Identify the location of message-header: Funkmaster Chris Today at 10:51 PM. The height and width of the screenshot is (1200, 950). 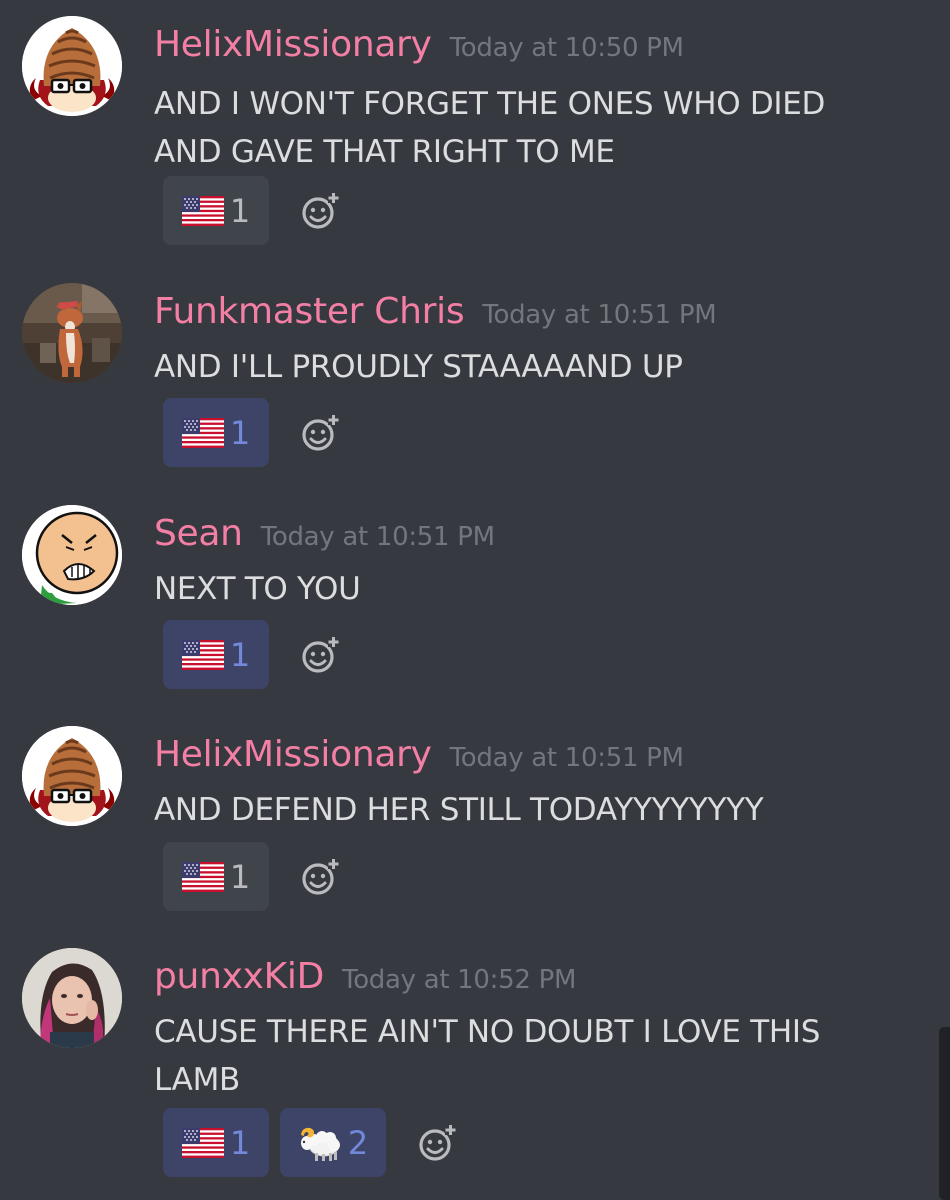
(435, 311).